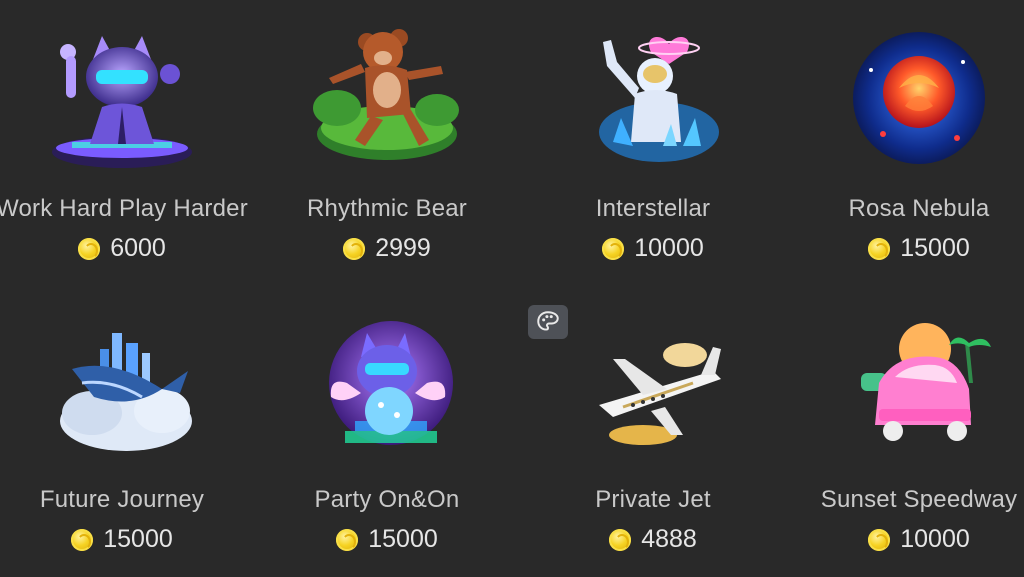 The height and width of the screenshot is (577, 1024). Describe the element at coordinates (919, 98) in the screenshot. I see `rose-nebula-icon` at that location.